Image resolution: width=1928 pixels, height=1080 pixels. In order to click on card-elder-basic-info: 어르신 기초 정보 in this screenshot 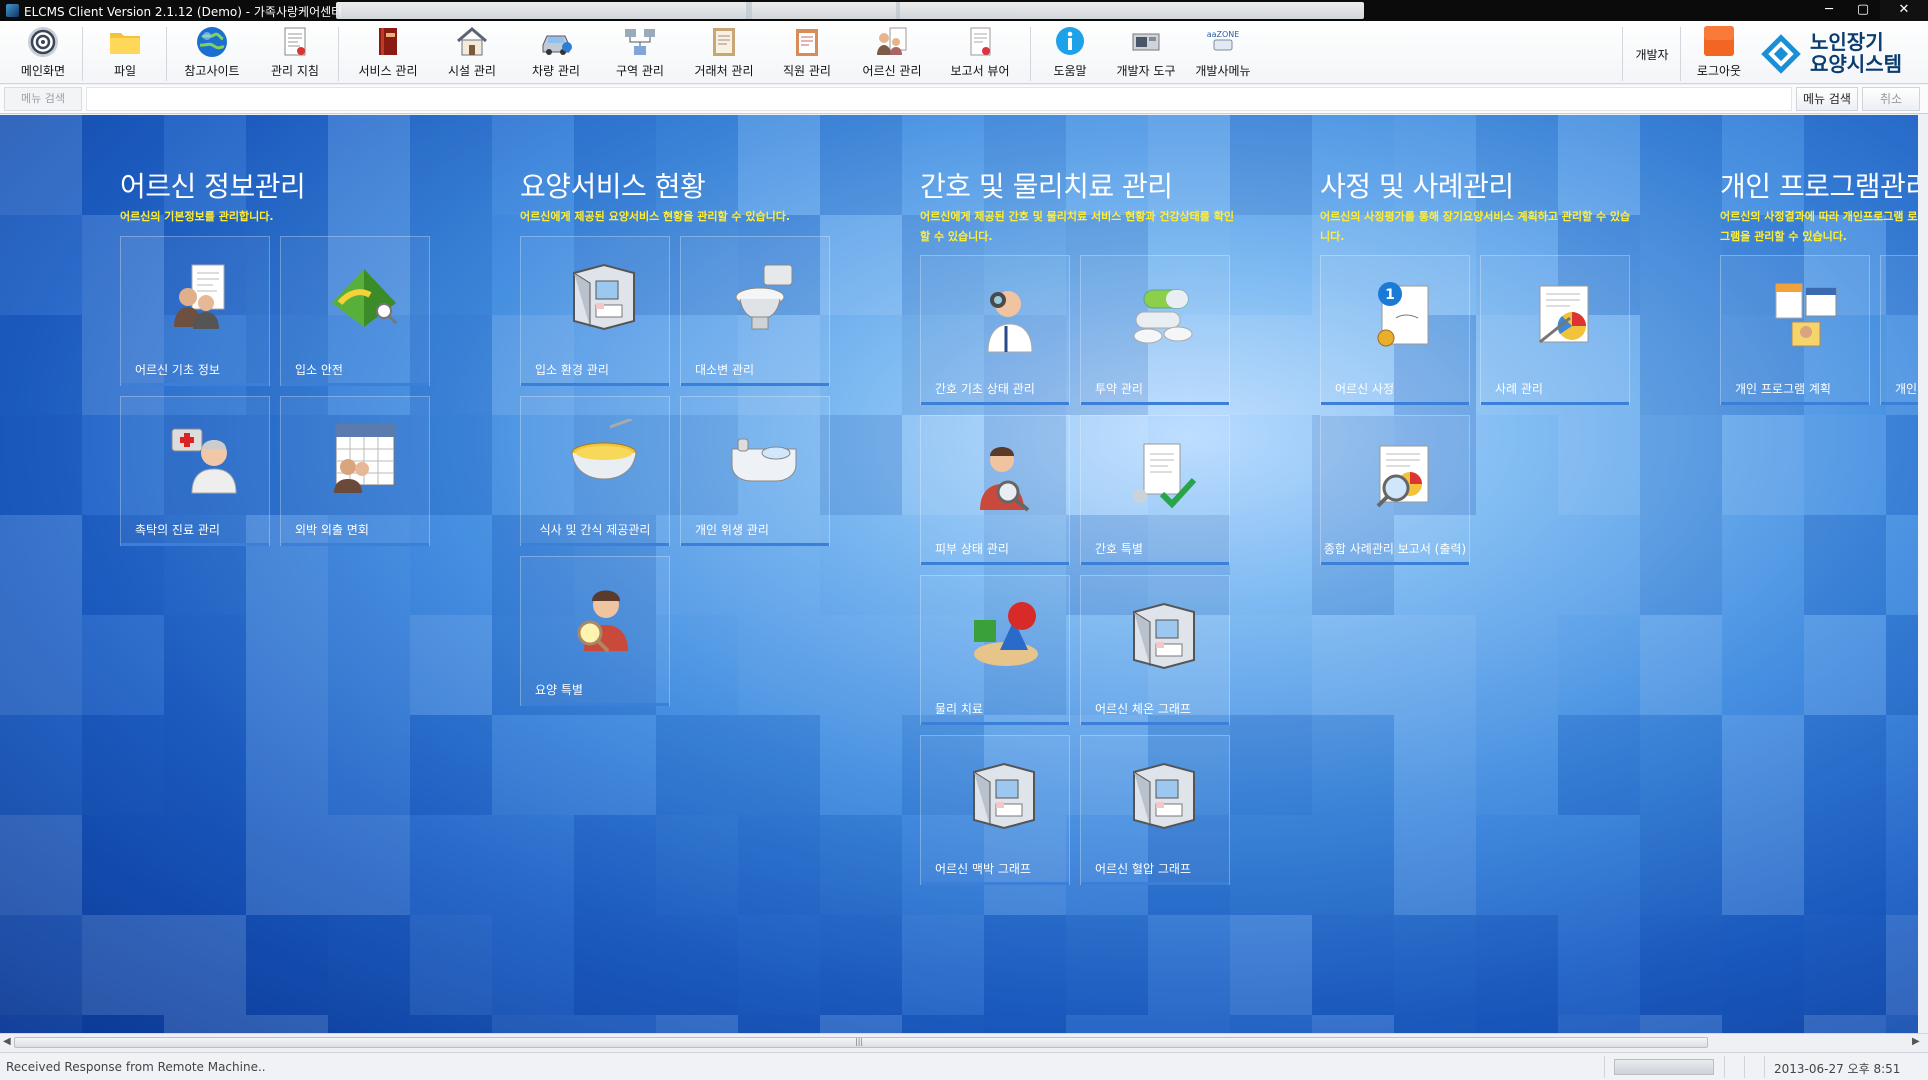, I will do `click(195, 311)`.